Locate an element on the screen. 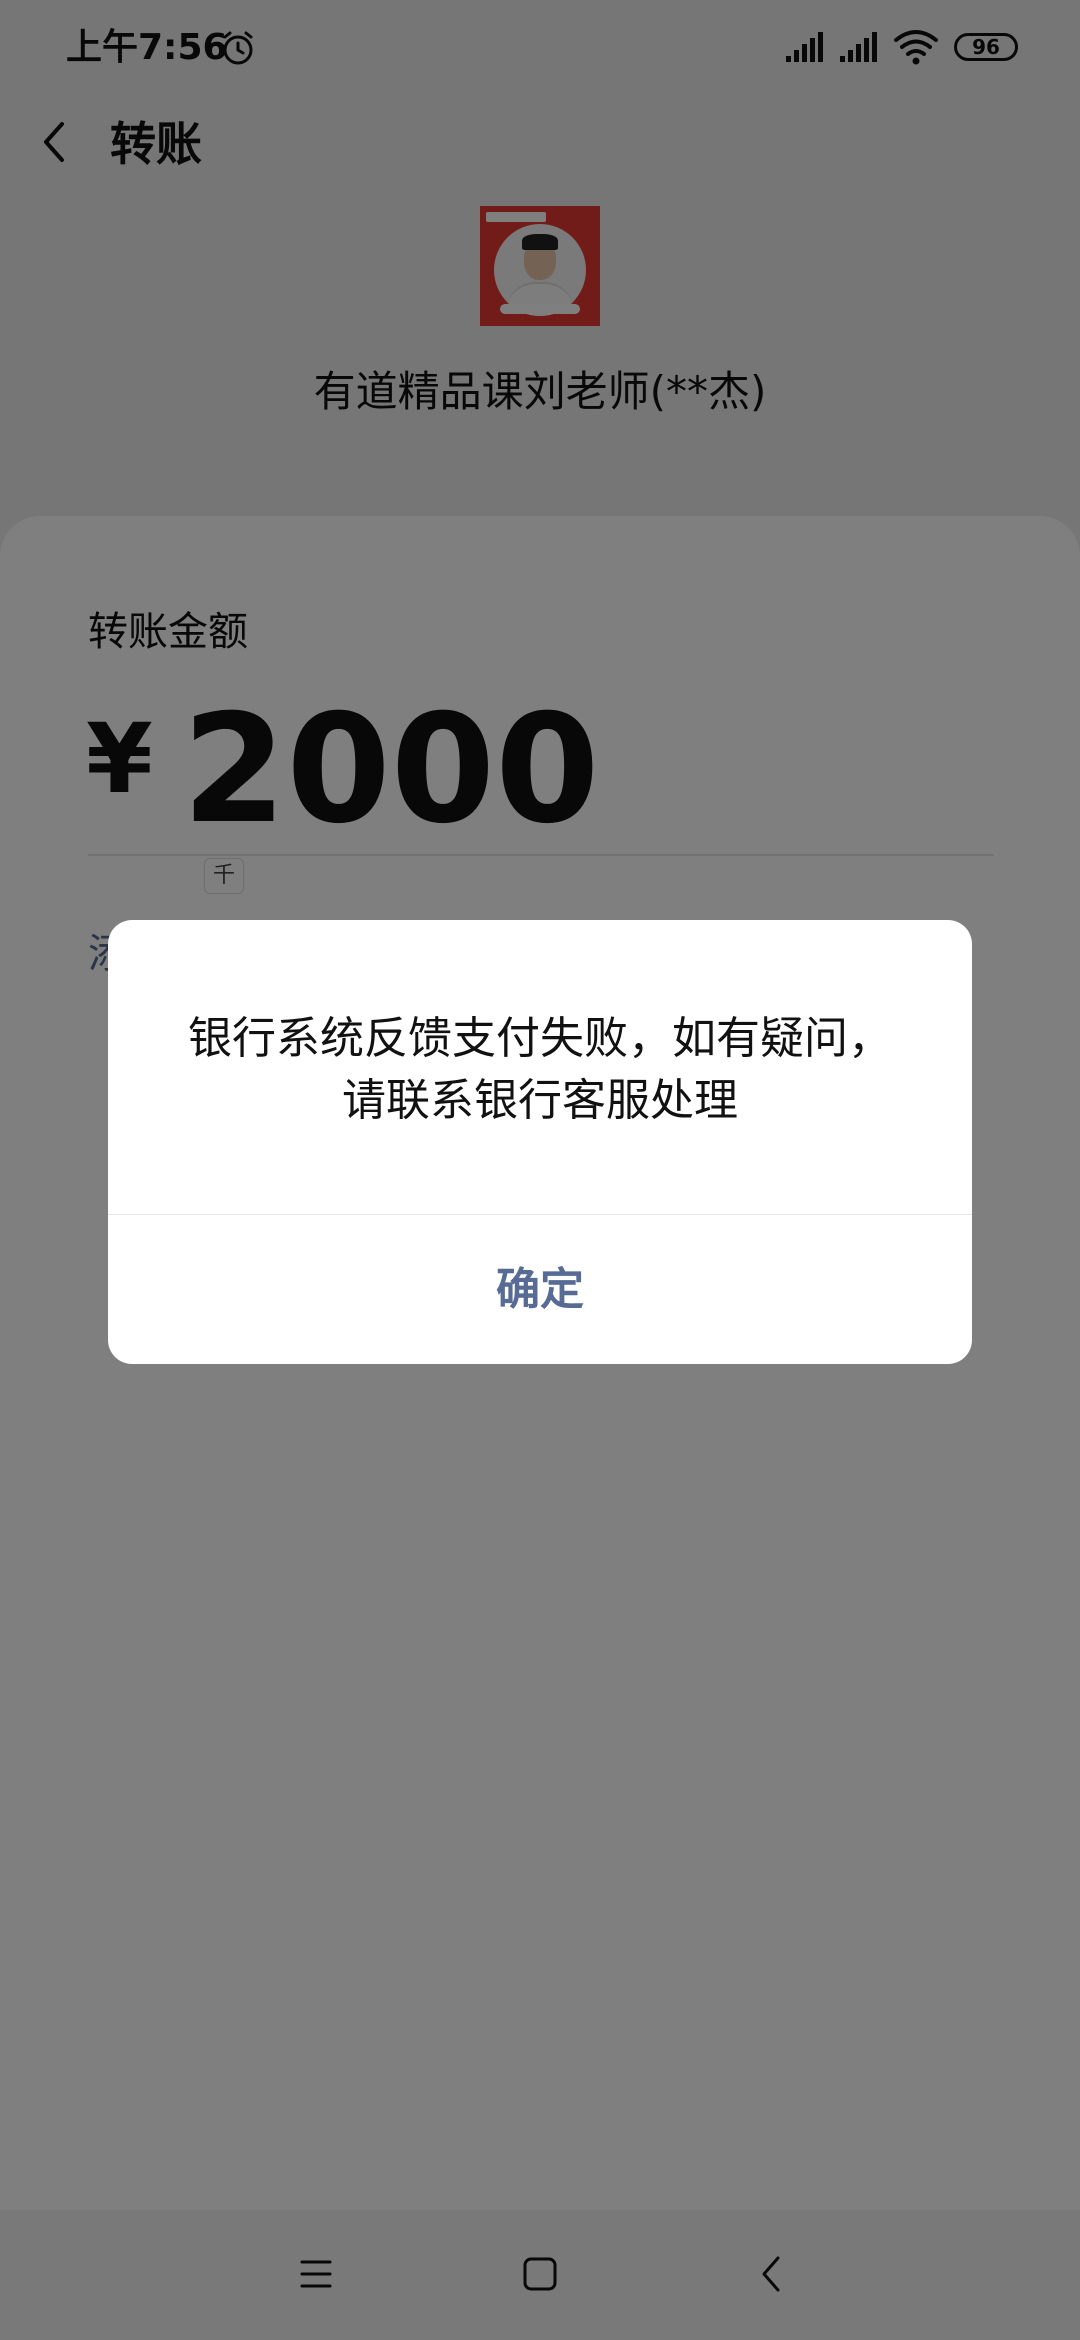 This screenshot has height=2340, width=1080. confirm-button: 确定 is located at coordinates (540, 1289).